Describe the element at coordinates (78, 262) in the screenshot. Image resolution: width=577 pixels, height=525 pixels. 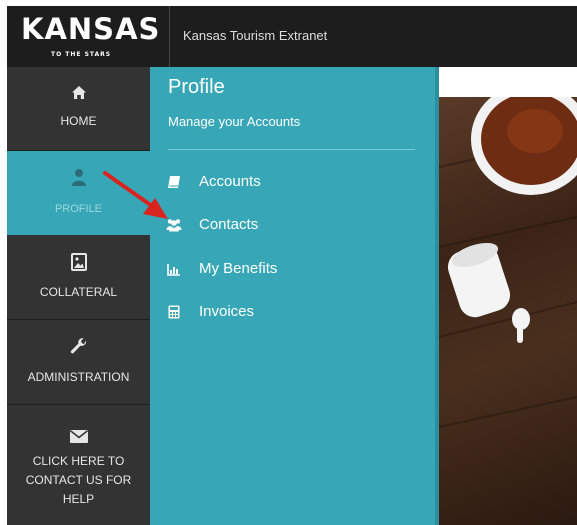
I see `image-file-icon` at that location.